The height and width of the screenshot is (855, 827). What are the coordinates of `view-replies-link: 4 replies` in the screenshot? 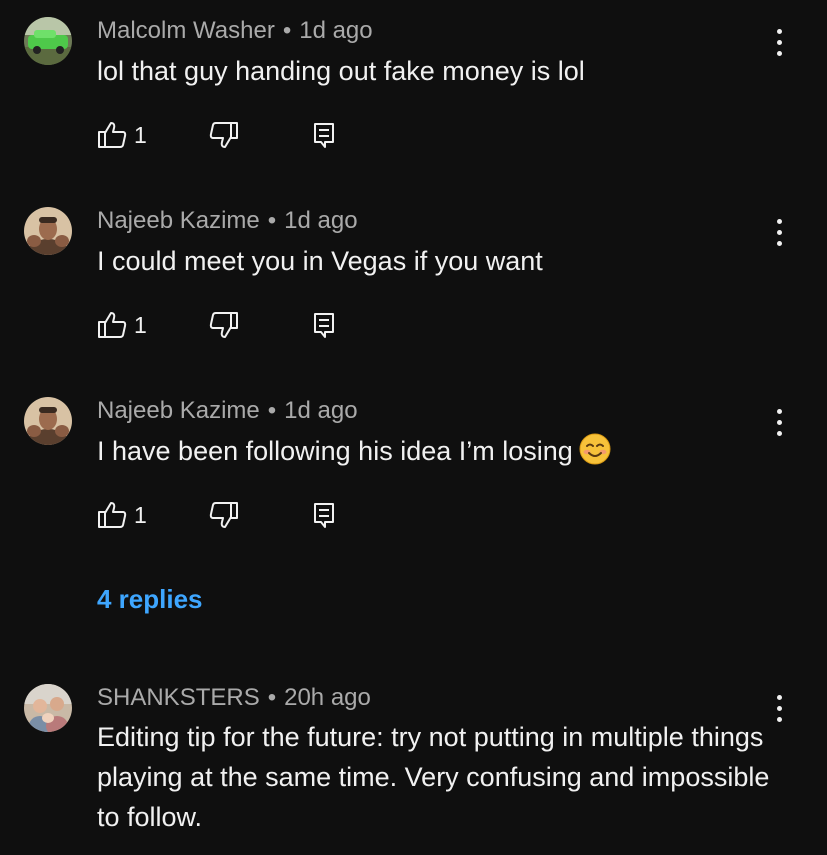 It's located at (150, 599).